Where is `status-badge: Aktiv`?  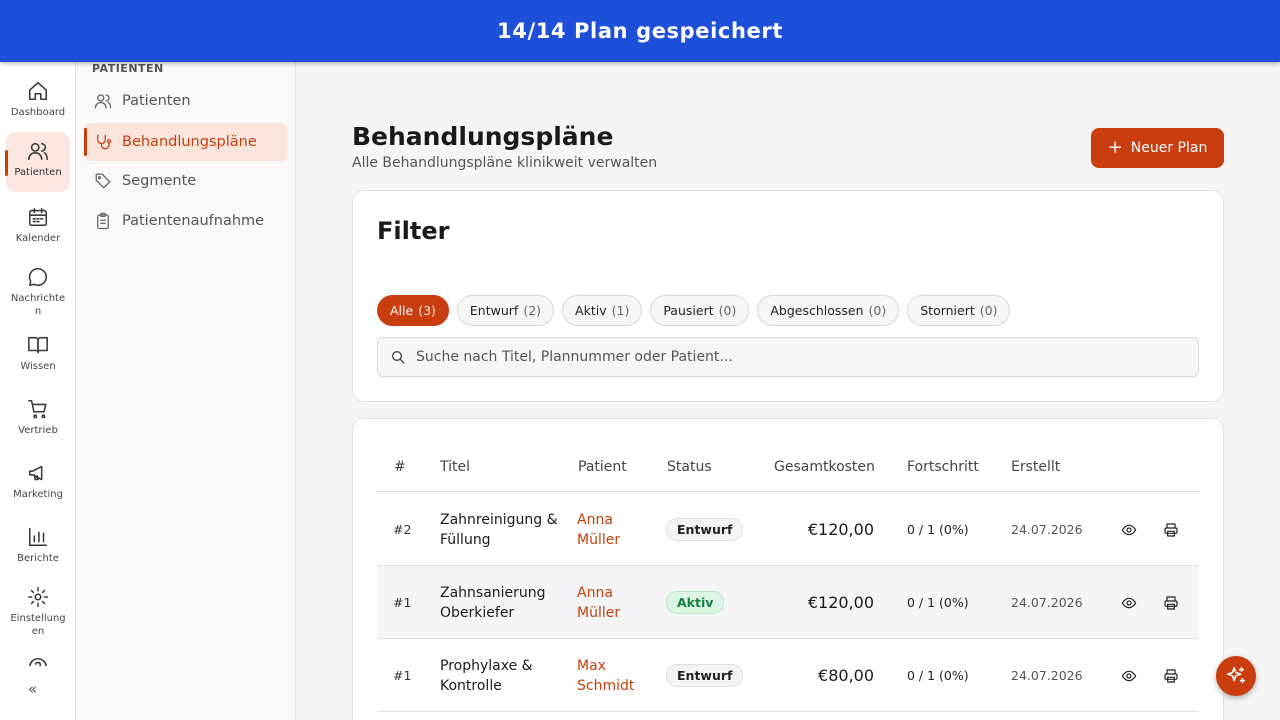
status-badge: Aktiv is located at coordinates (695, 602).